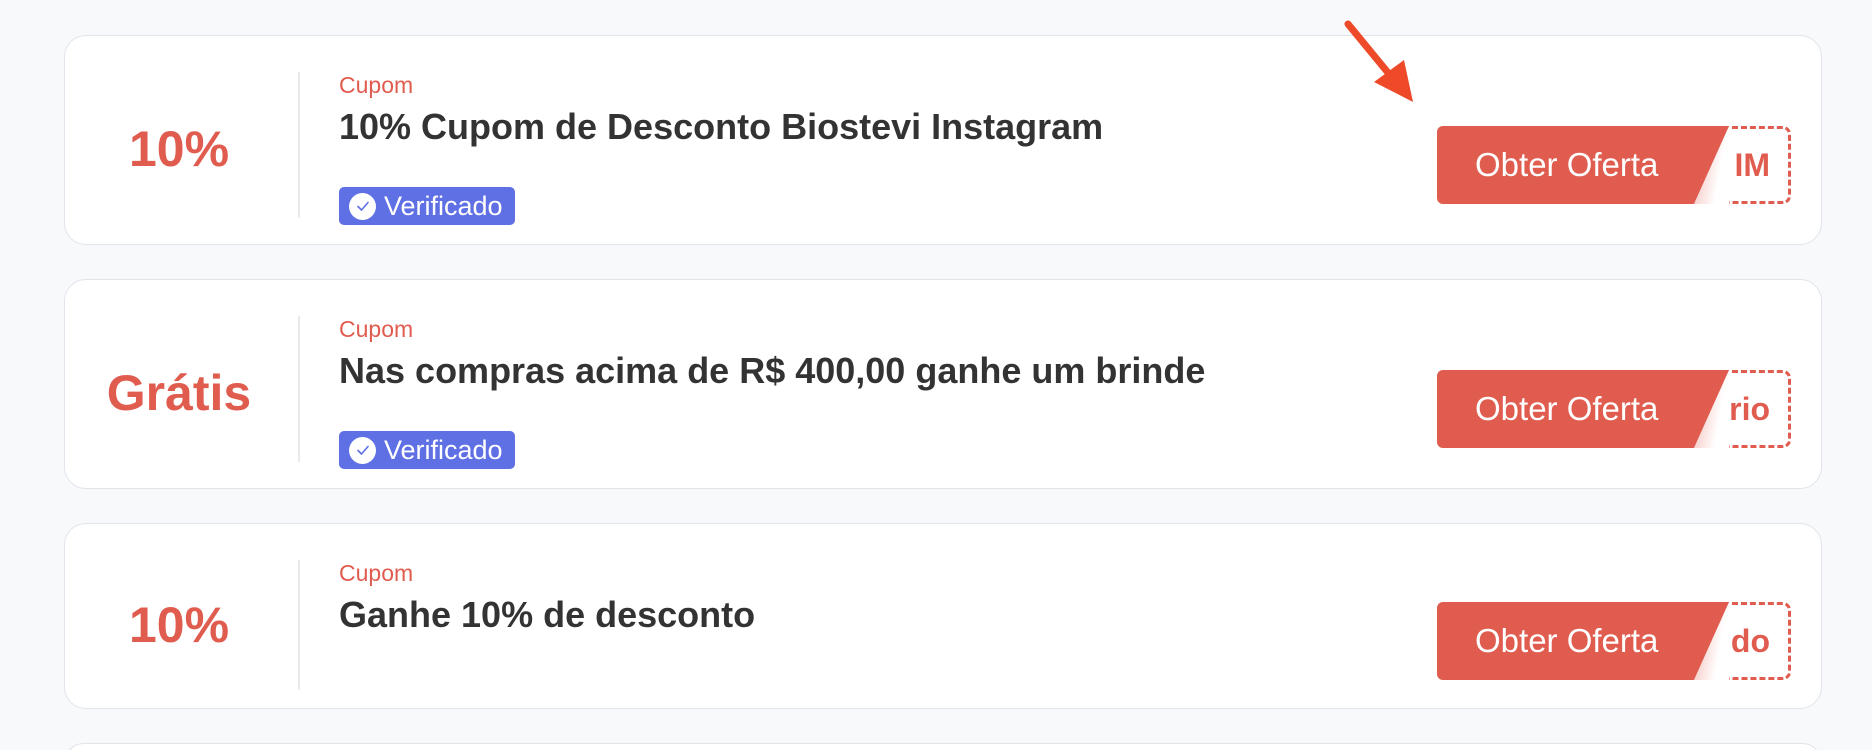 The width and height of the screenshot is (1872, 750). What do you see at coordinates (721, 127) in the screenshot?
I see `coupon-title: 10% Cupom de Desconto Biostevi Instagram` at bounding box center [721, 127].